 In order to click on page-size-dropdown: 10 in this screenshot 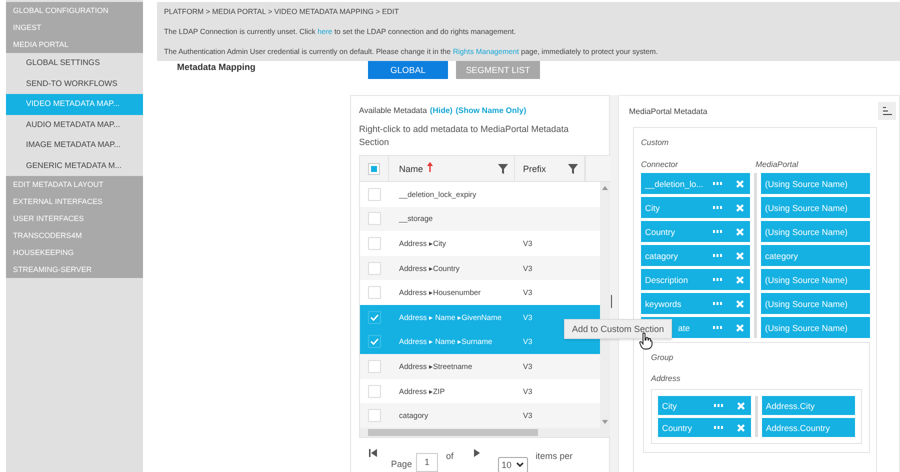, I will do `click(513, 464)`.